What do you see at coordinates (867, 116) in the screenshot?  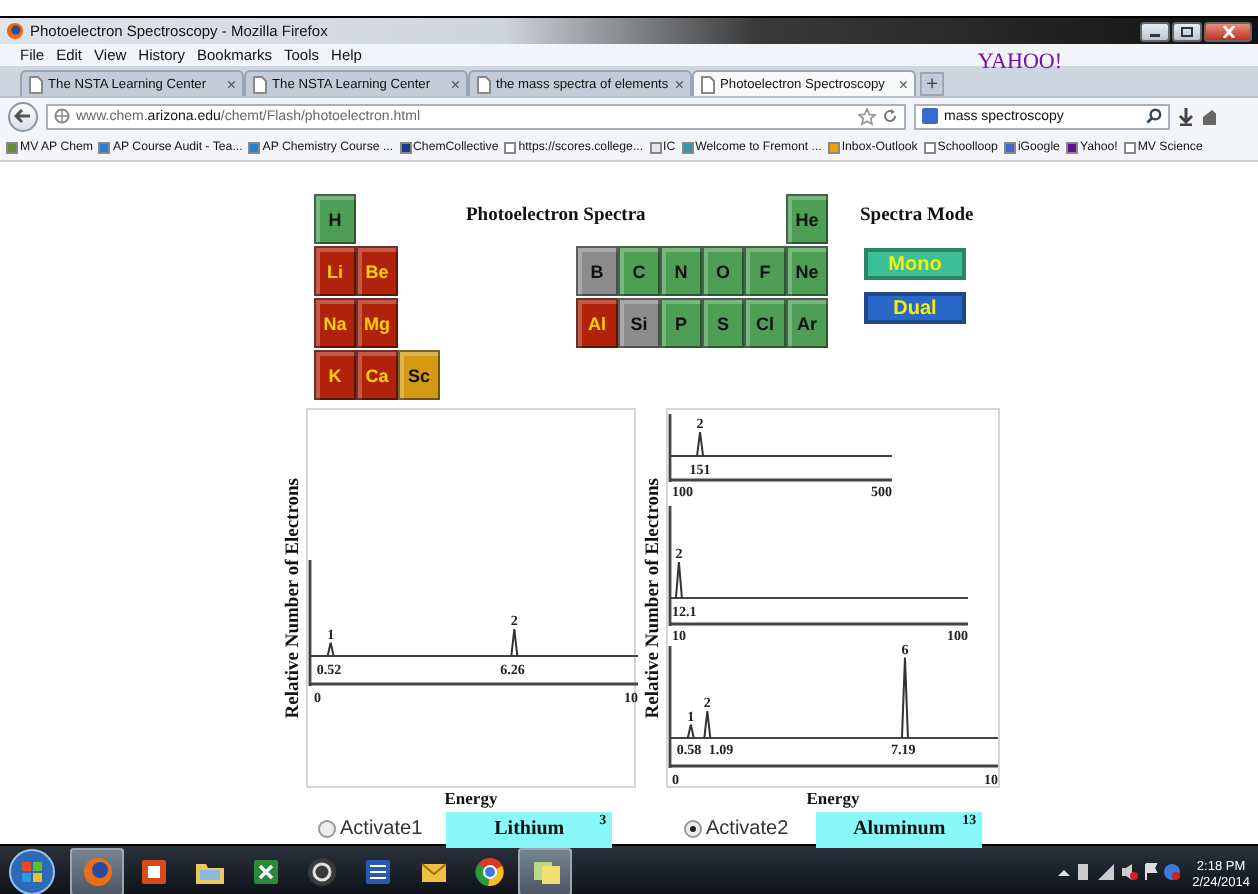 I see `star-icon` at bounding box center [867, 116].